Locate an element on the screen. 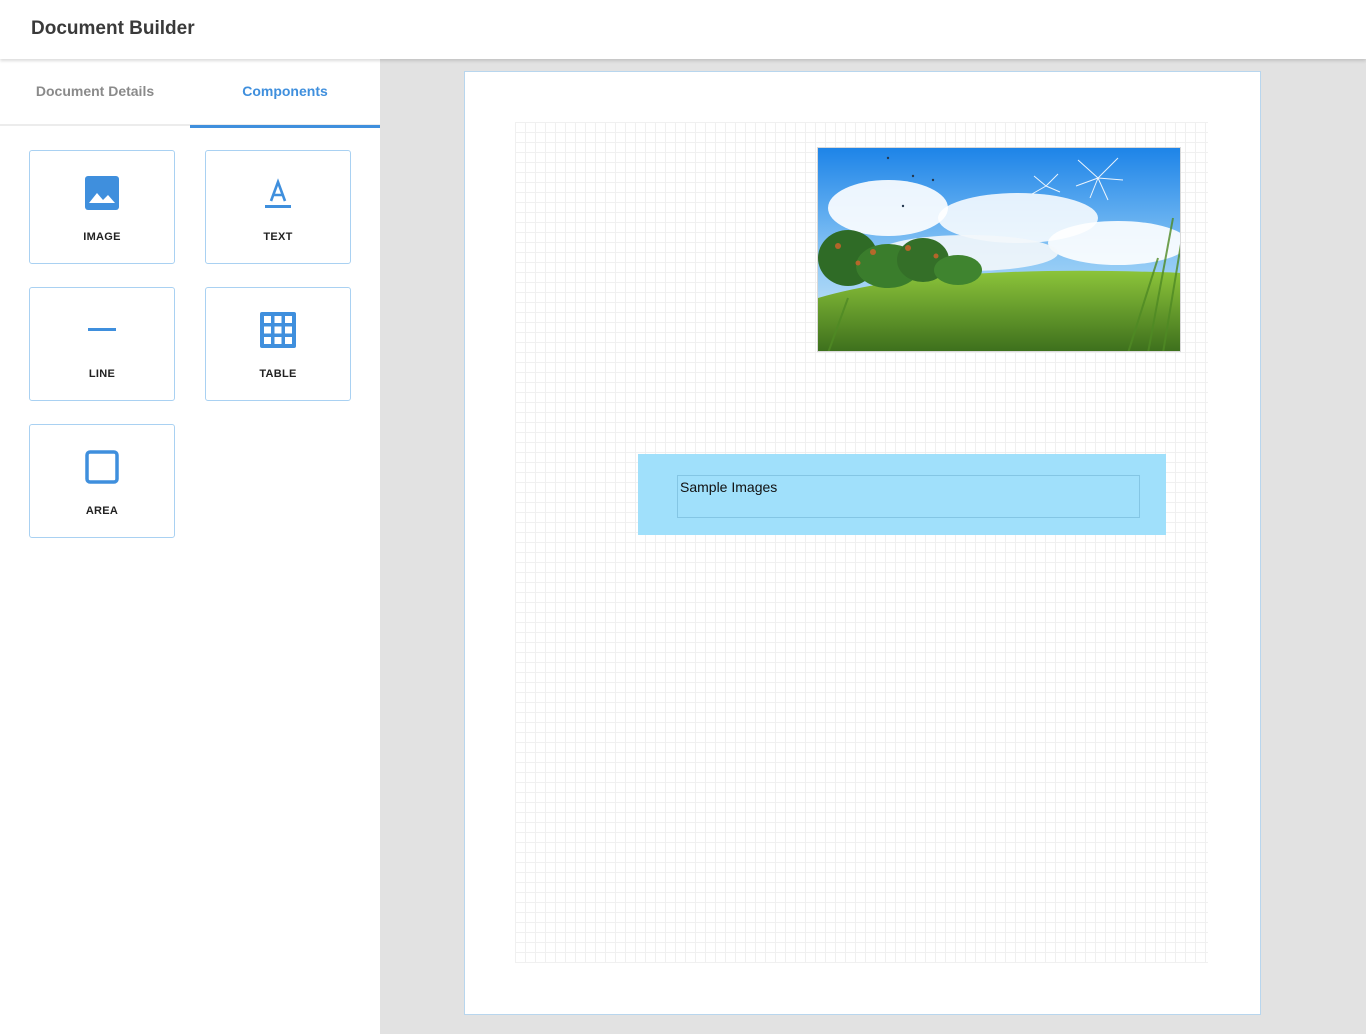 This screenshot has height=1034, width=1366. tab-document-details: Document Details is located at coordinates (95, 92).